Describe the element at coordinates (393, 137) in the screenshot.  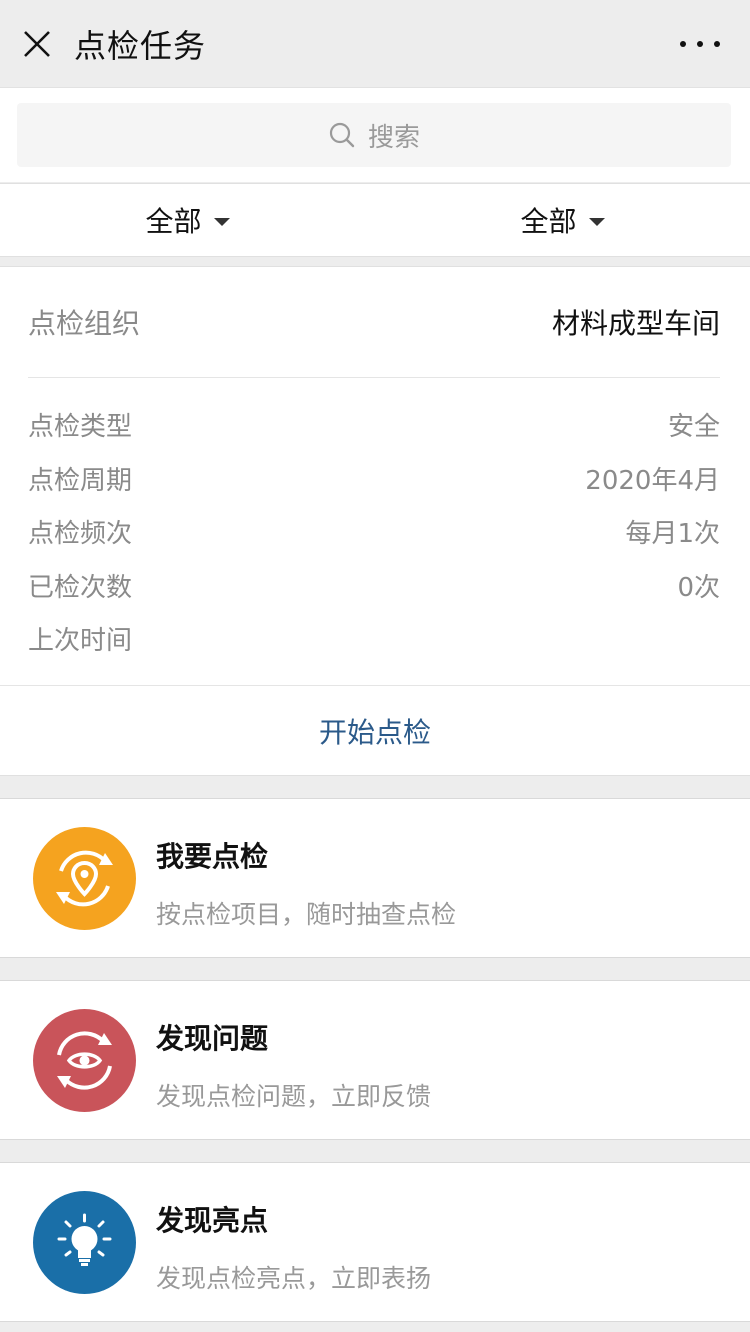
I see `search-placeholder: 搜索` at that location.